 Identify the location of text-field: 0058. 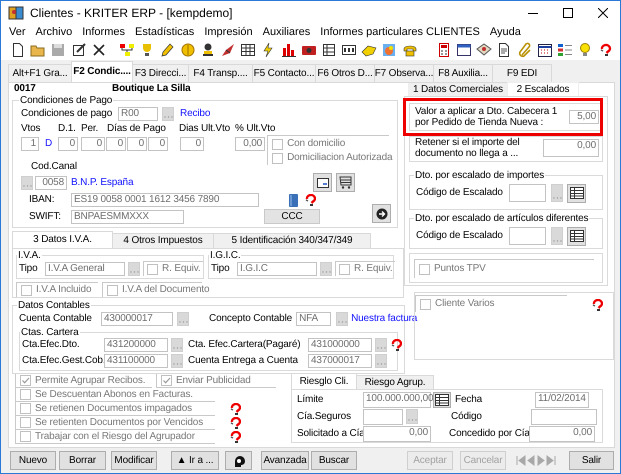
(51, 183).